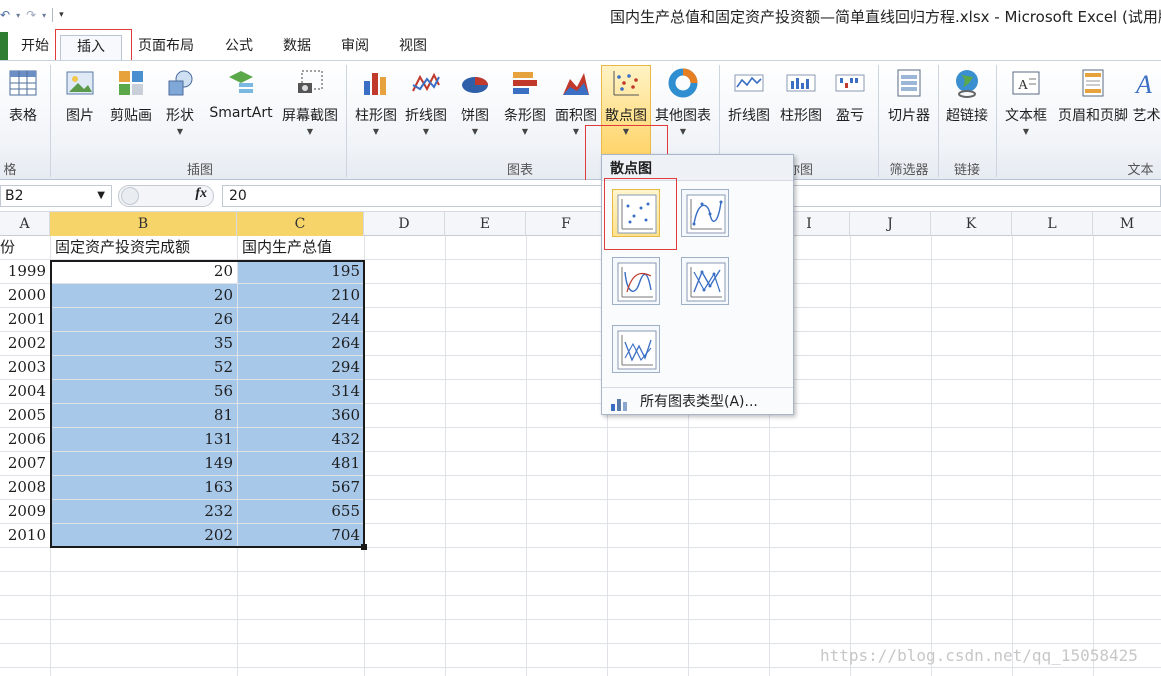  Describe the element at coordinates (166, 47) in the screenshot. I see `tab-page-layout: 页面布局` at that location.